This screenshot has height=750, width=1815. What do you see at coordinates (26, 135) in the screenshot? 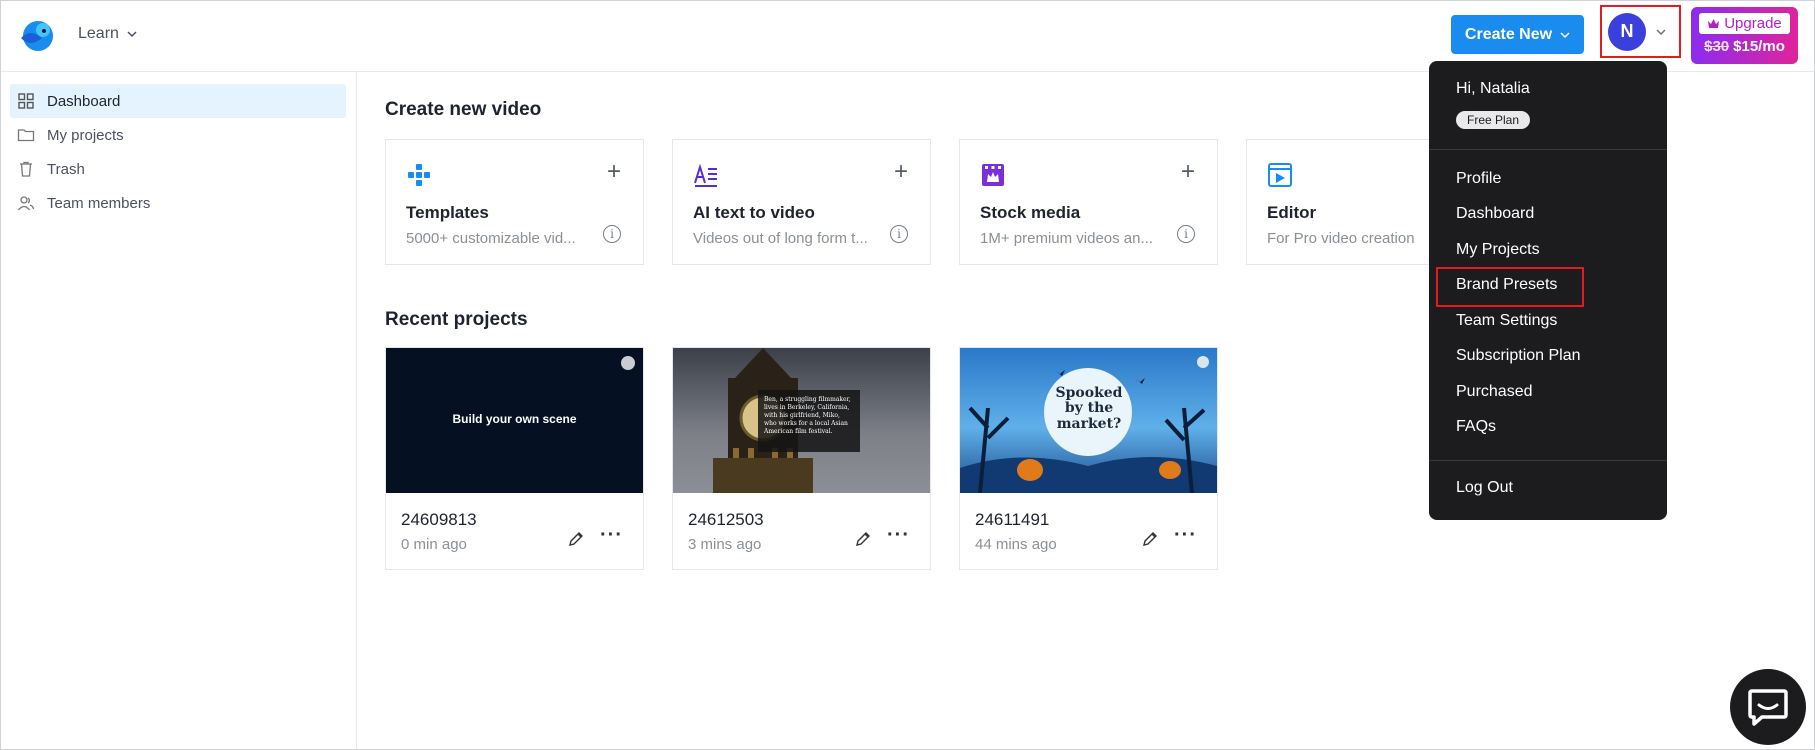
I see `folder-icon` at bounding box center [26, 135].